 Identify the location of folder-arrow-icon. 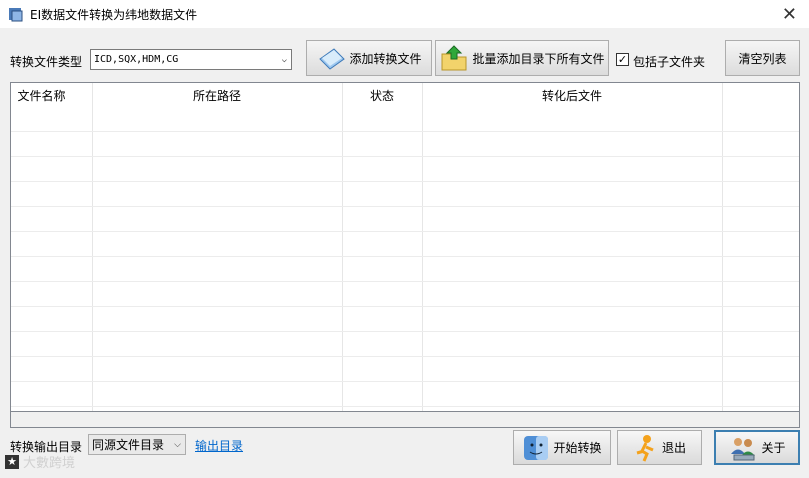
(454, 58).